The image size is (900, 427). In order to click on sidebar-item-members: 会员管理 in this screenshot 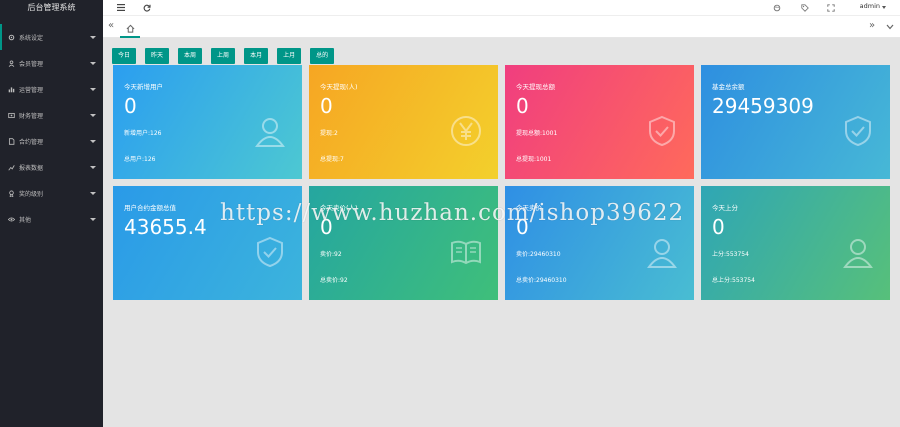, I will do `click(51, 63)`.